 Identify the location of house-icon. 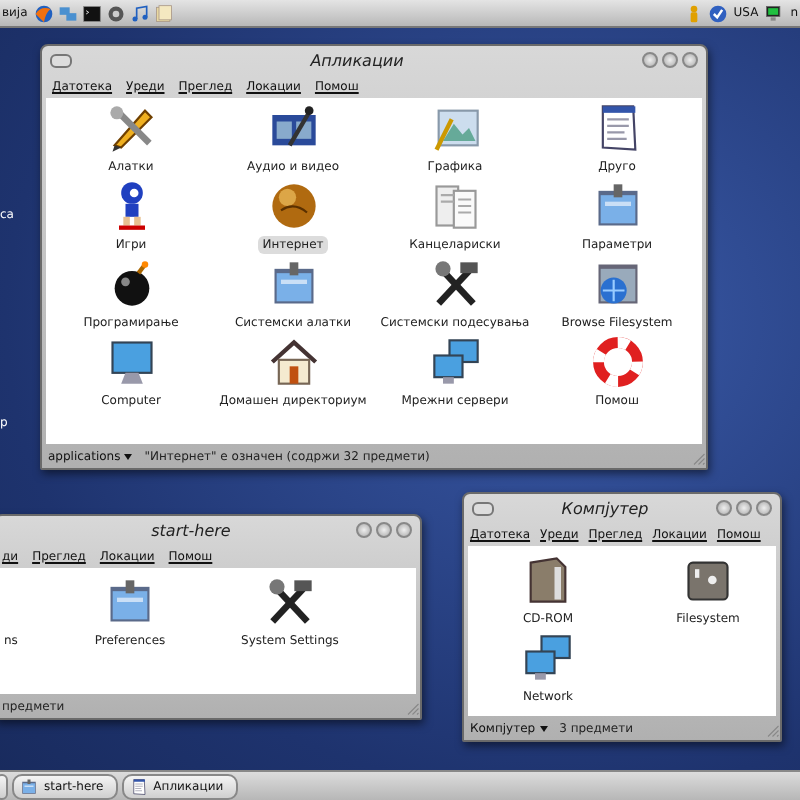
(293, 362).